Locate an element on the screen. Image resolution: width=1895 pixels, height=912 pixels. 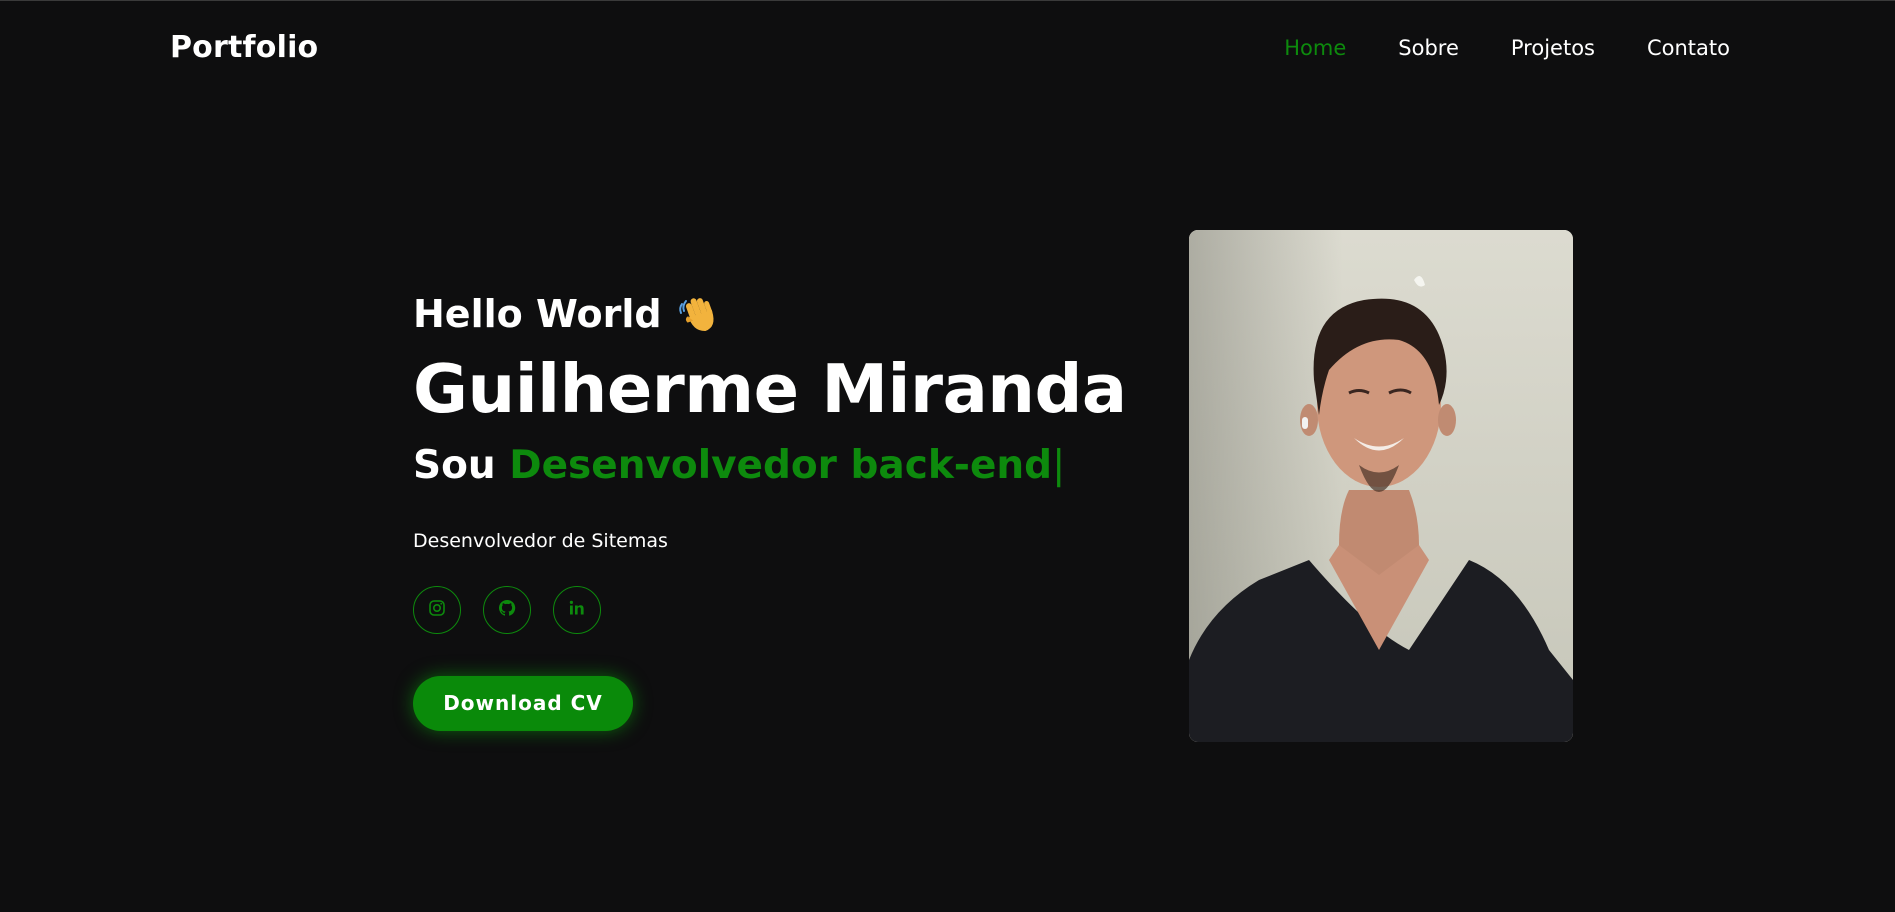
github-icon is located at coordinates (507, 610).